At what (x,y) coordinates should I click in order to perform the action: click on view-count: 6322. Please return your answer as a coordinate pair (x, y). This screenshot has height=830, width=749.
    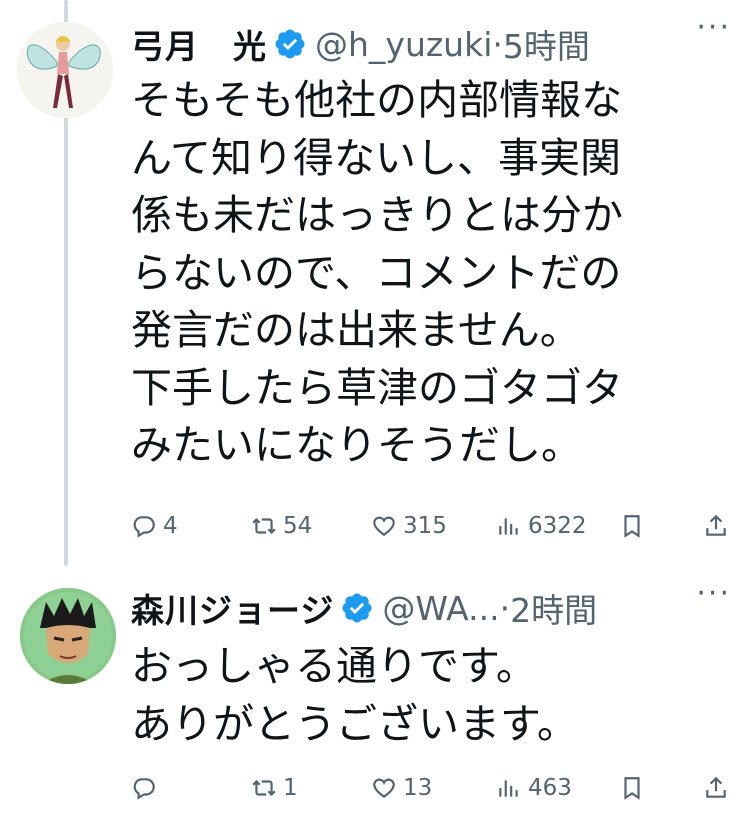
    Looking at the image, I should click on (557, 526).